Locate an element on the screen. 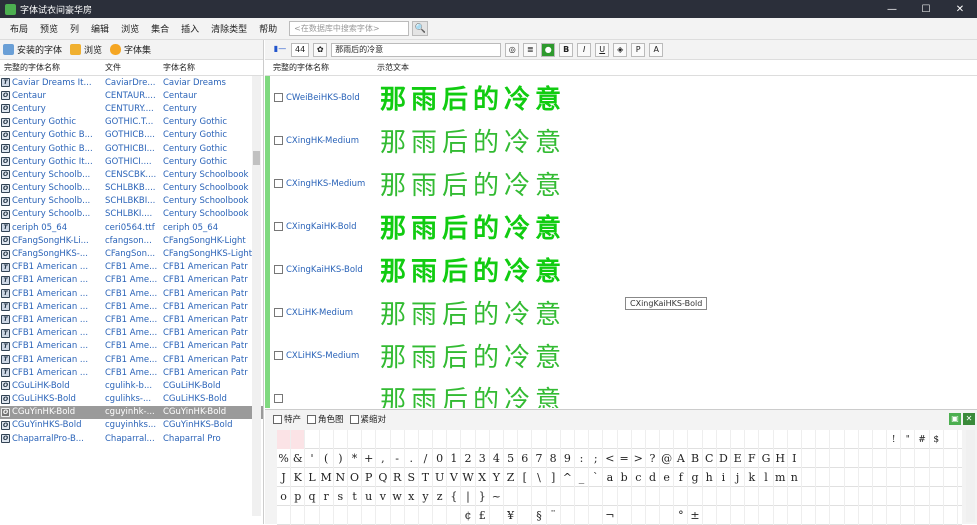 This screenshot has height=525, width=977. italic-button: I is located at coordinates (584, 49).